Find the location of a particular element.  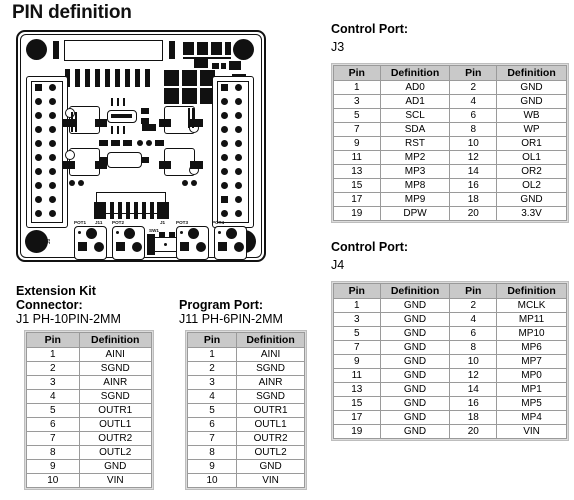

cell-definition-right: OL2 is located at coordinates (531, 185).